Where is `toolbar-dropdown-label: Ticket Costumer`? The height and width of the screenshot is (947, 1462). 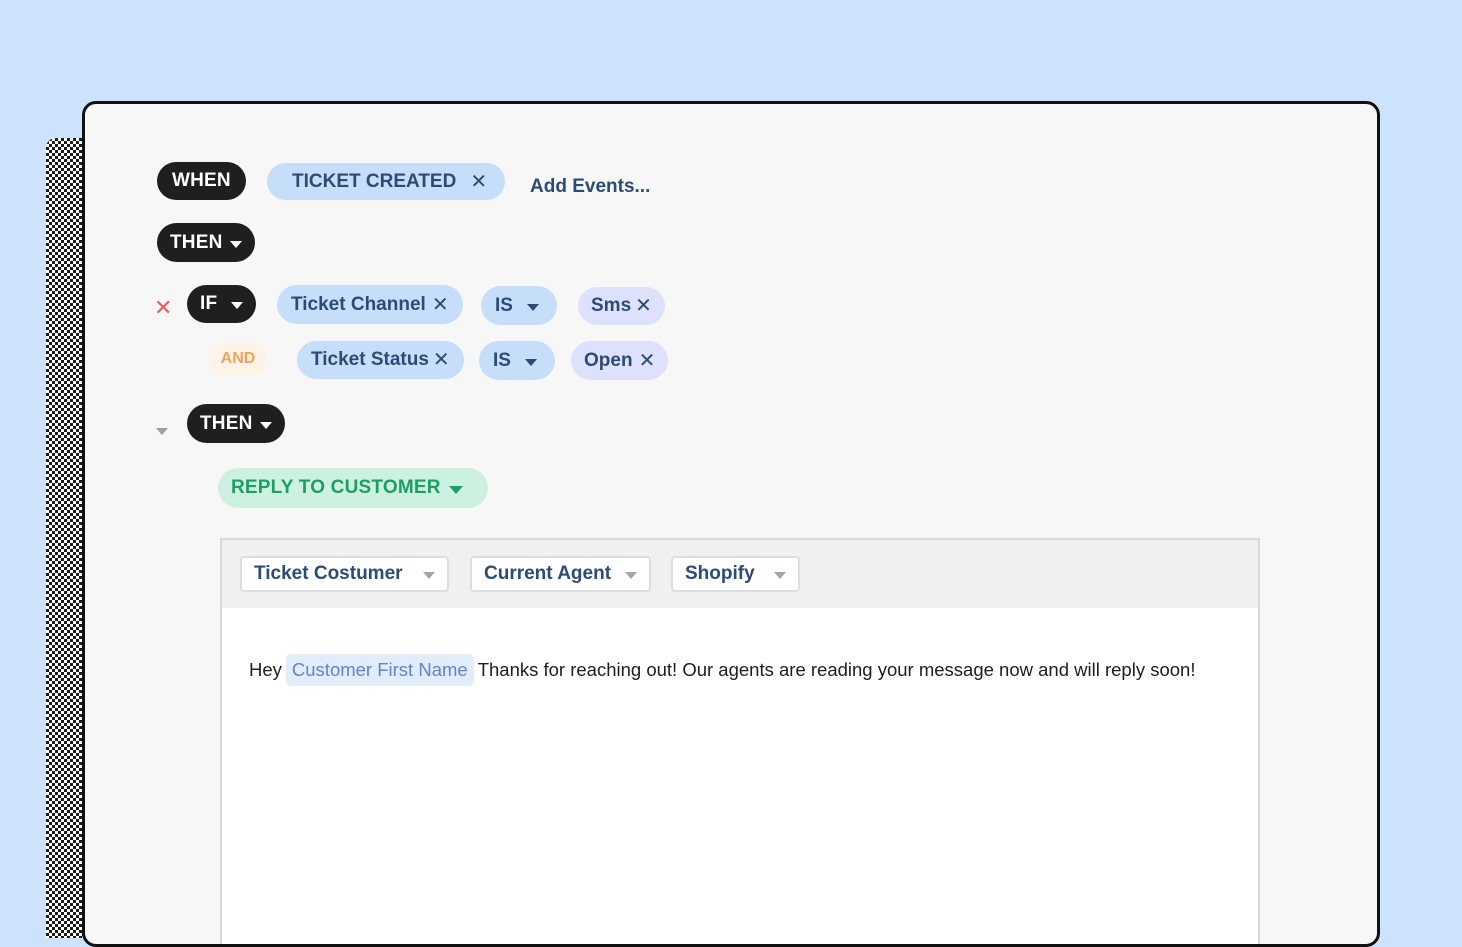 toolbar-dropdown-label: Ticket Costumer is located at coordinates (328, 573).